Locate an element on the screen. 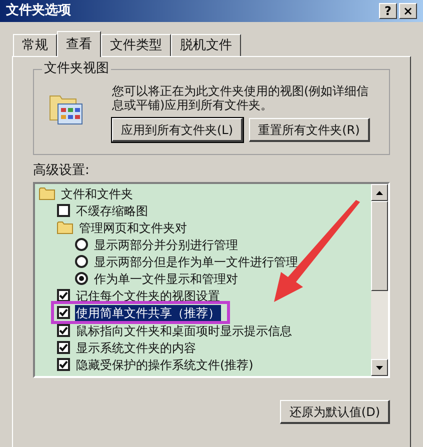 Image resolution: width=423 pixels, height=447 pixels. scroll-up-button is located at coordinates (379, 192).